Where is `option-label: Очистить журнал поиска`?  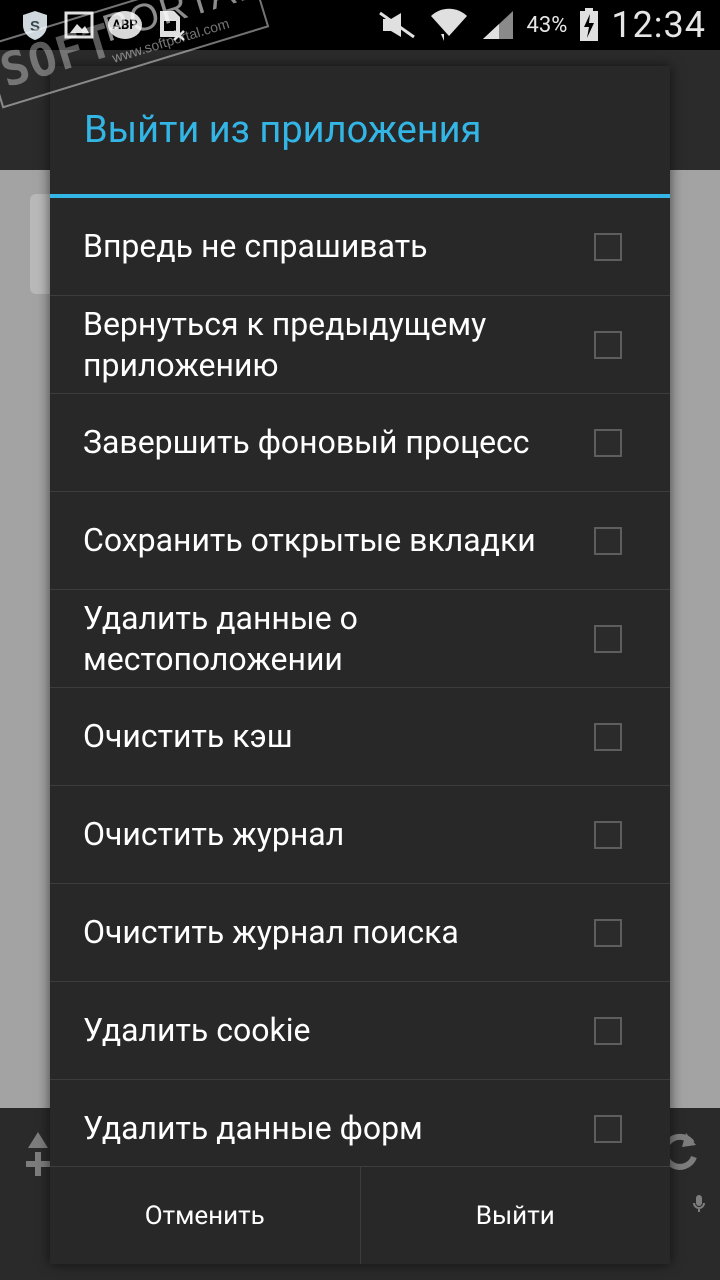 option-label: Очистить журнал поиска is located at coordinates (271, 932).